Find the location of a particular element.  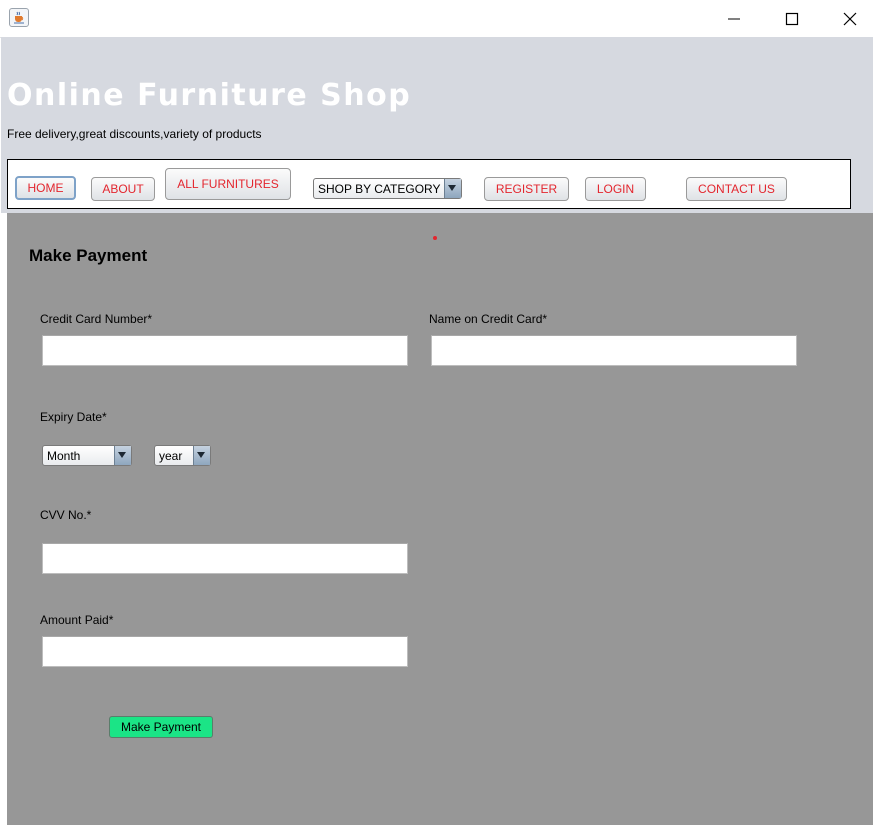

window-titlebar is located at coordinates (436, 19).